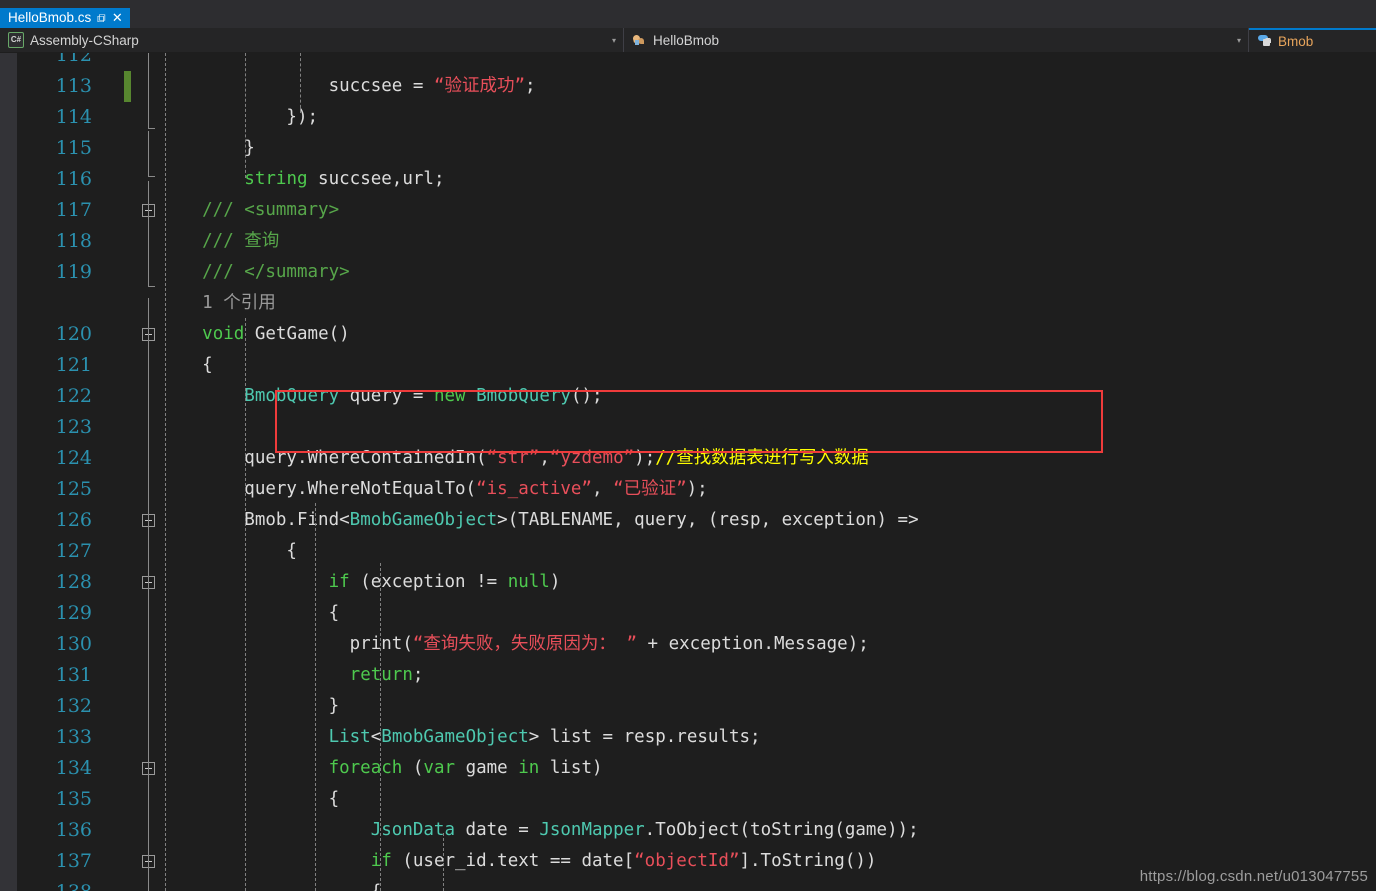  Describe the element at coordinates (73, 520) in the screenshot. I see `line-number: 126` at that location.